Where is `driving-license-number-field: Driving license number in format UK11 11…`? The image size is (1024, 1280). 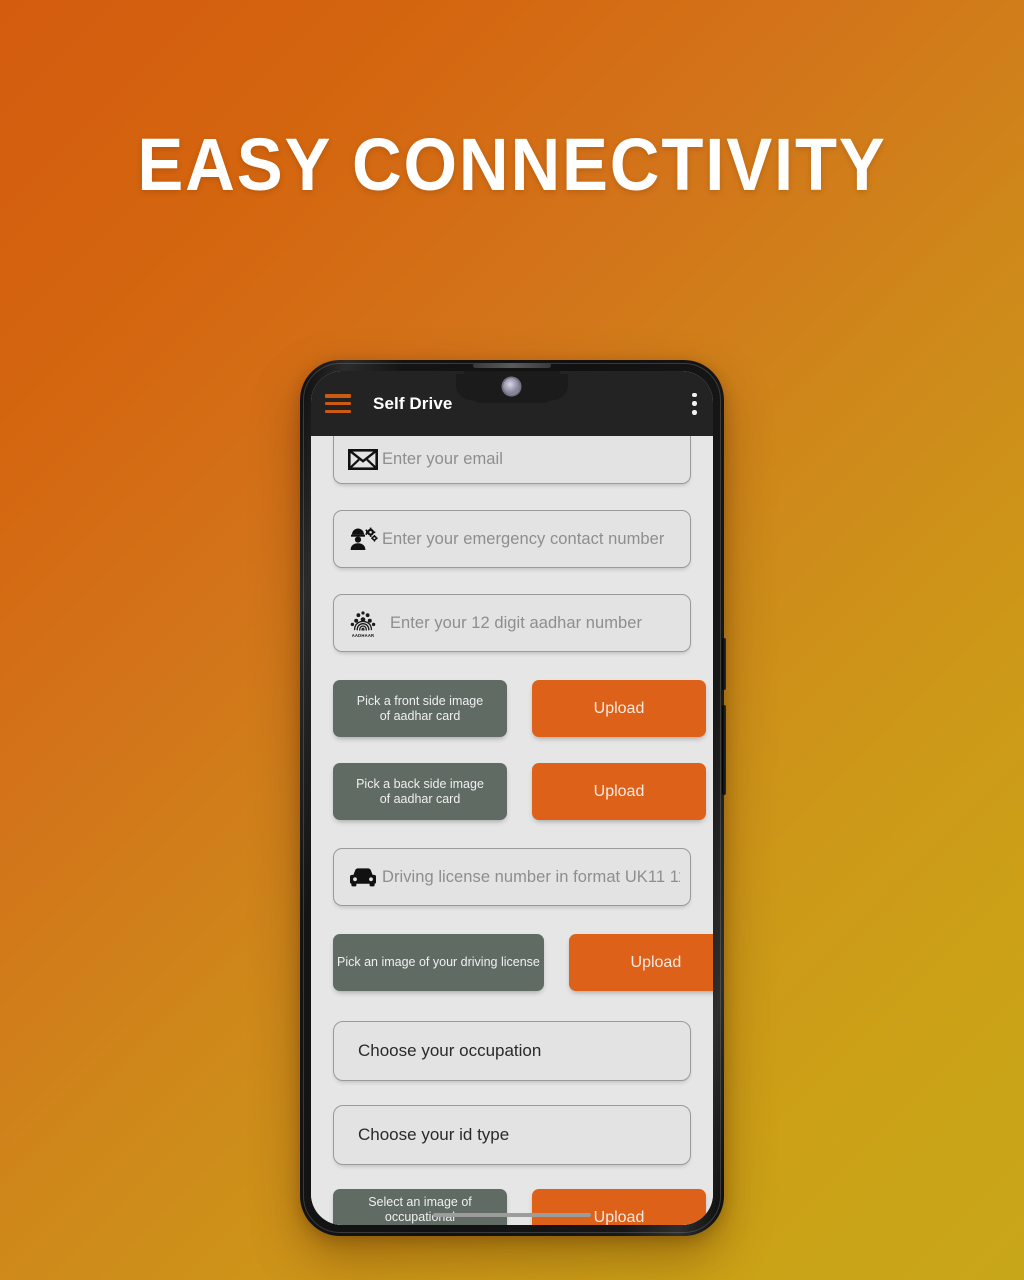 driving-license-number-field: Driving license number in format UK11 11… is located at coordinates (512, 877).